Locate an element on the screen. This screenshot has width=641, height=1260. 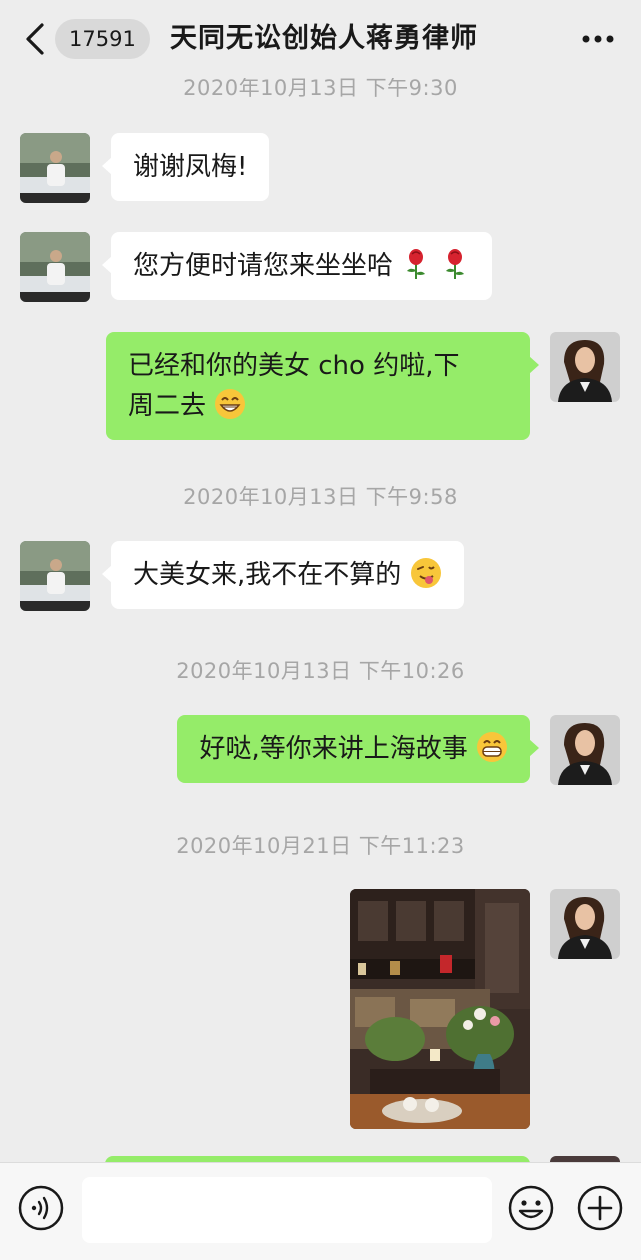
more-options-icon is located at coordinates (598, 39).